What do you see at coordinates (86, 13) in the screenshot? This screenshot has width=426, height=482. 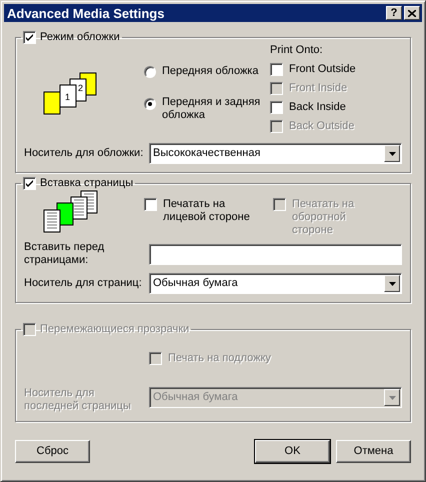 I see `window-title: Advanced Media Settings` at bounding box center [86, 13].